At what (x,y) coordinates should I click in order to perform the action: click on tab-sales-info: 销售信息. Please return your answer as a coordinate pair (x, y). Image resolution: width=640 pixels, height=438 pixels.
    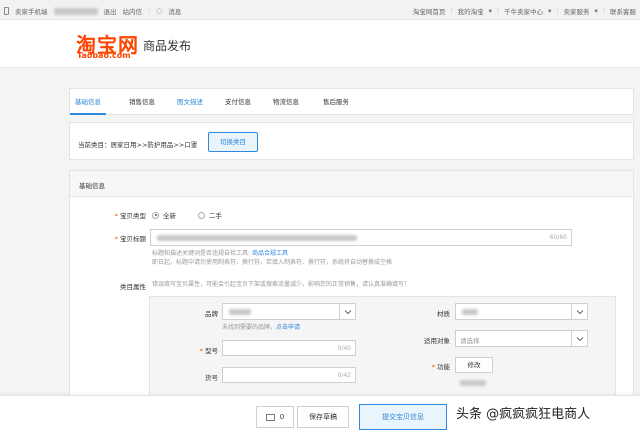
    Looking at the image, I should click on (142, 102).